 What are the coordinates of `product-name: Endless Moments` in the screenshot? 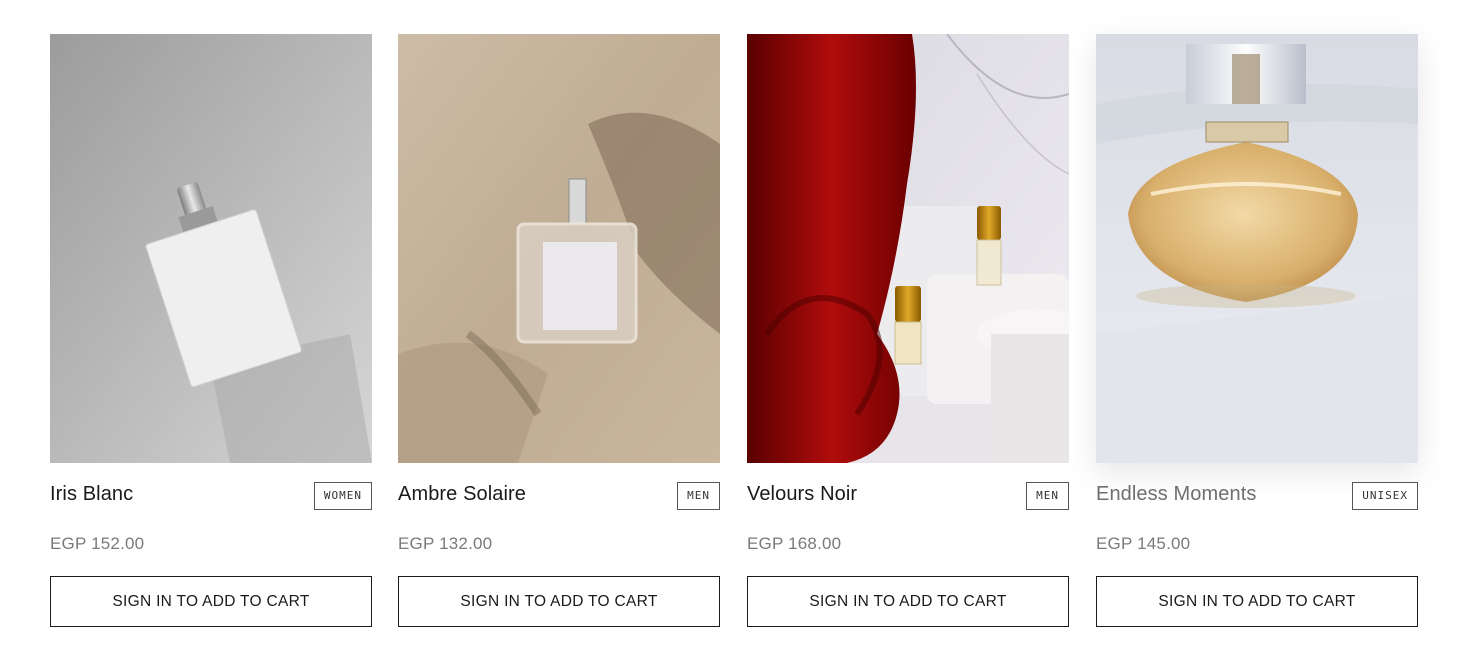 It's located at (1176, 494).